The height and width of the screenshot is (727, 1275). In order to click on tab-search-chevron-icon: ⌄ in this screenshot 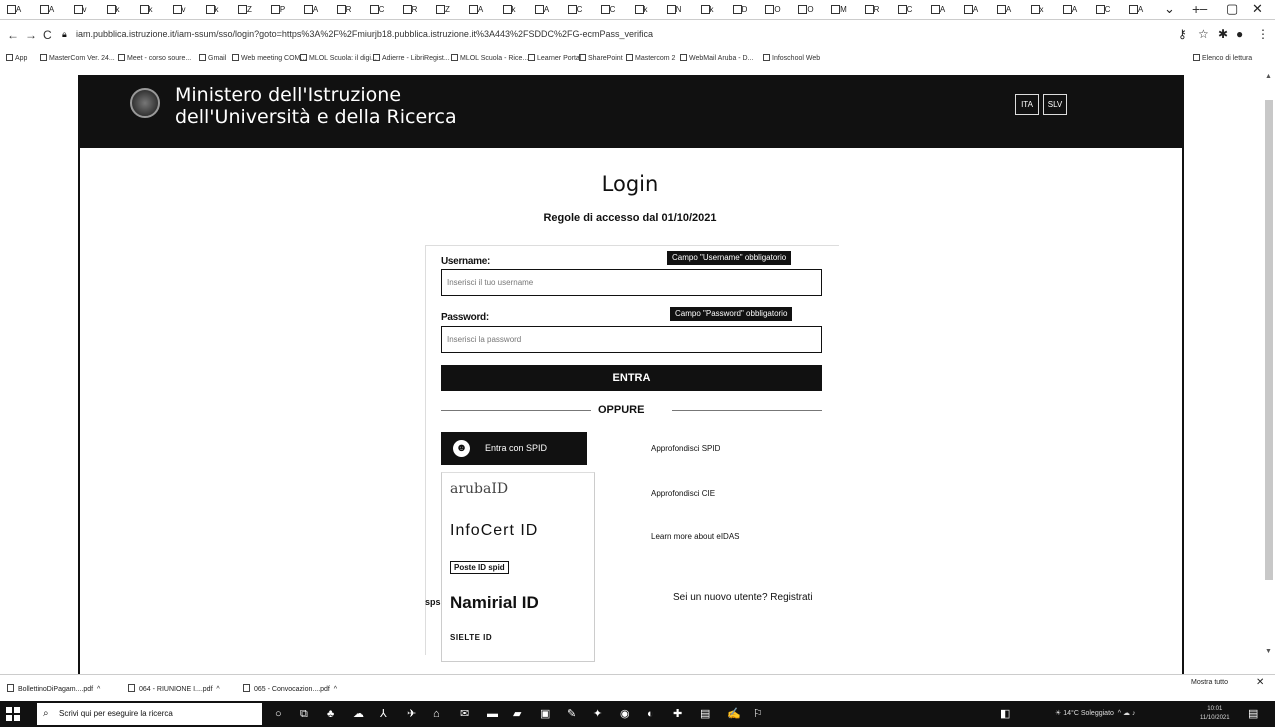, I will do `click(1169, 9)`.